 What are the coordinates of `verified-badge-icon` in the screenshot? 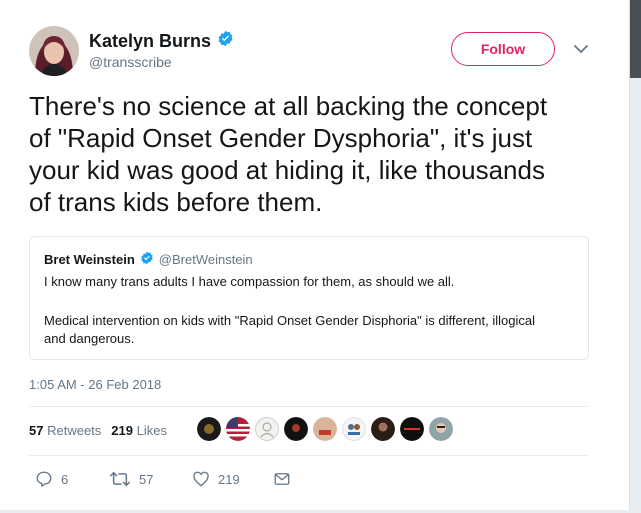 It's located at (225, 41).